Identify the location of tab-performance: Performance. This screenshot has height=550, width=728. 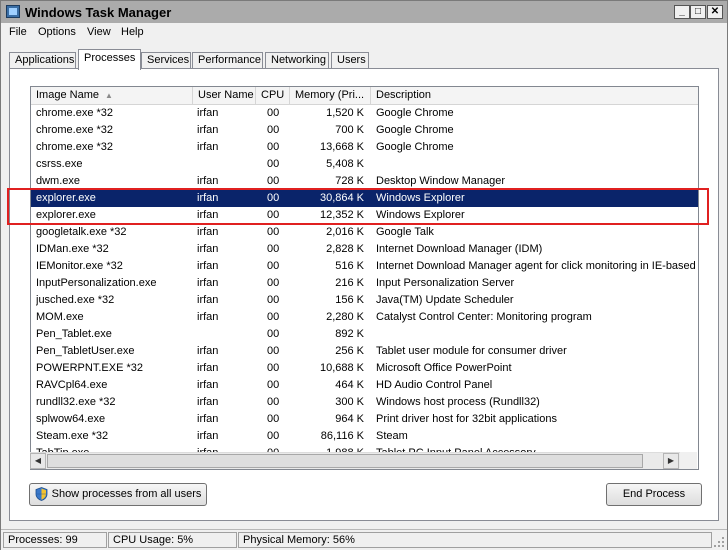
(227, 60).